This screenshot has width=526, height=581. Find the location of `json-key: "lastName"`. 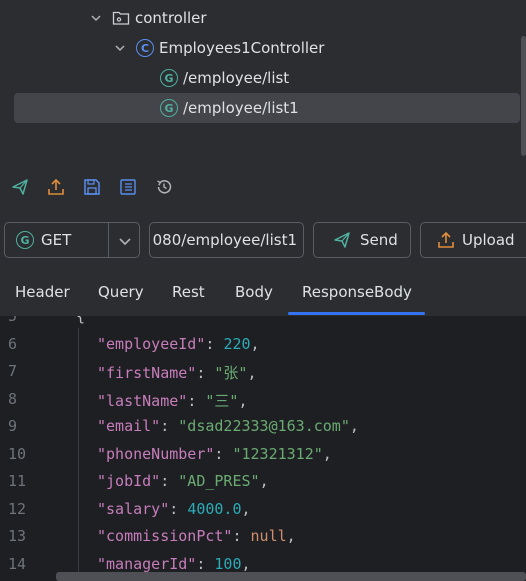

json-key: "lastName" is located at coordinates (142, 401).